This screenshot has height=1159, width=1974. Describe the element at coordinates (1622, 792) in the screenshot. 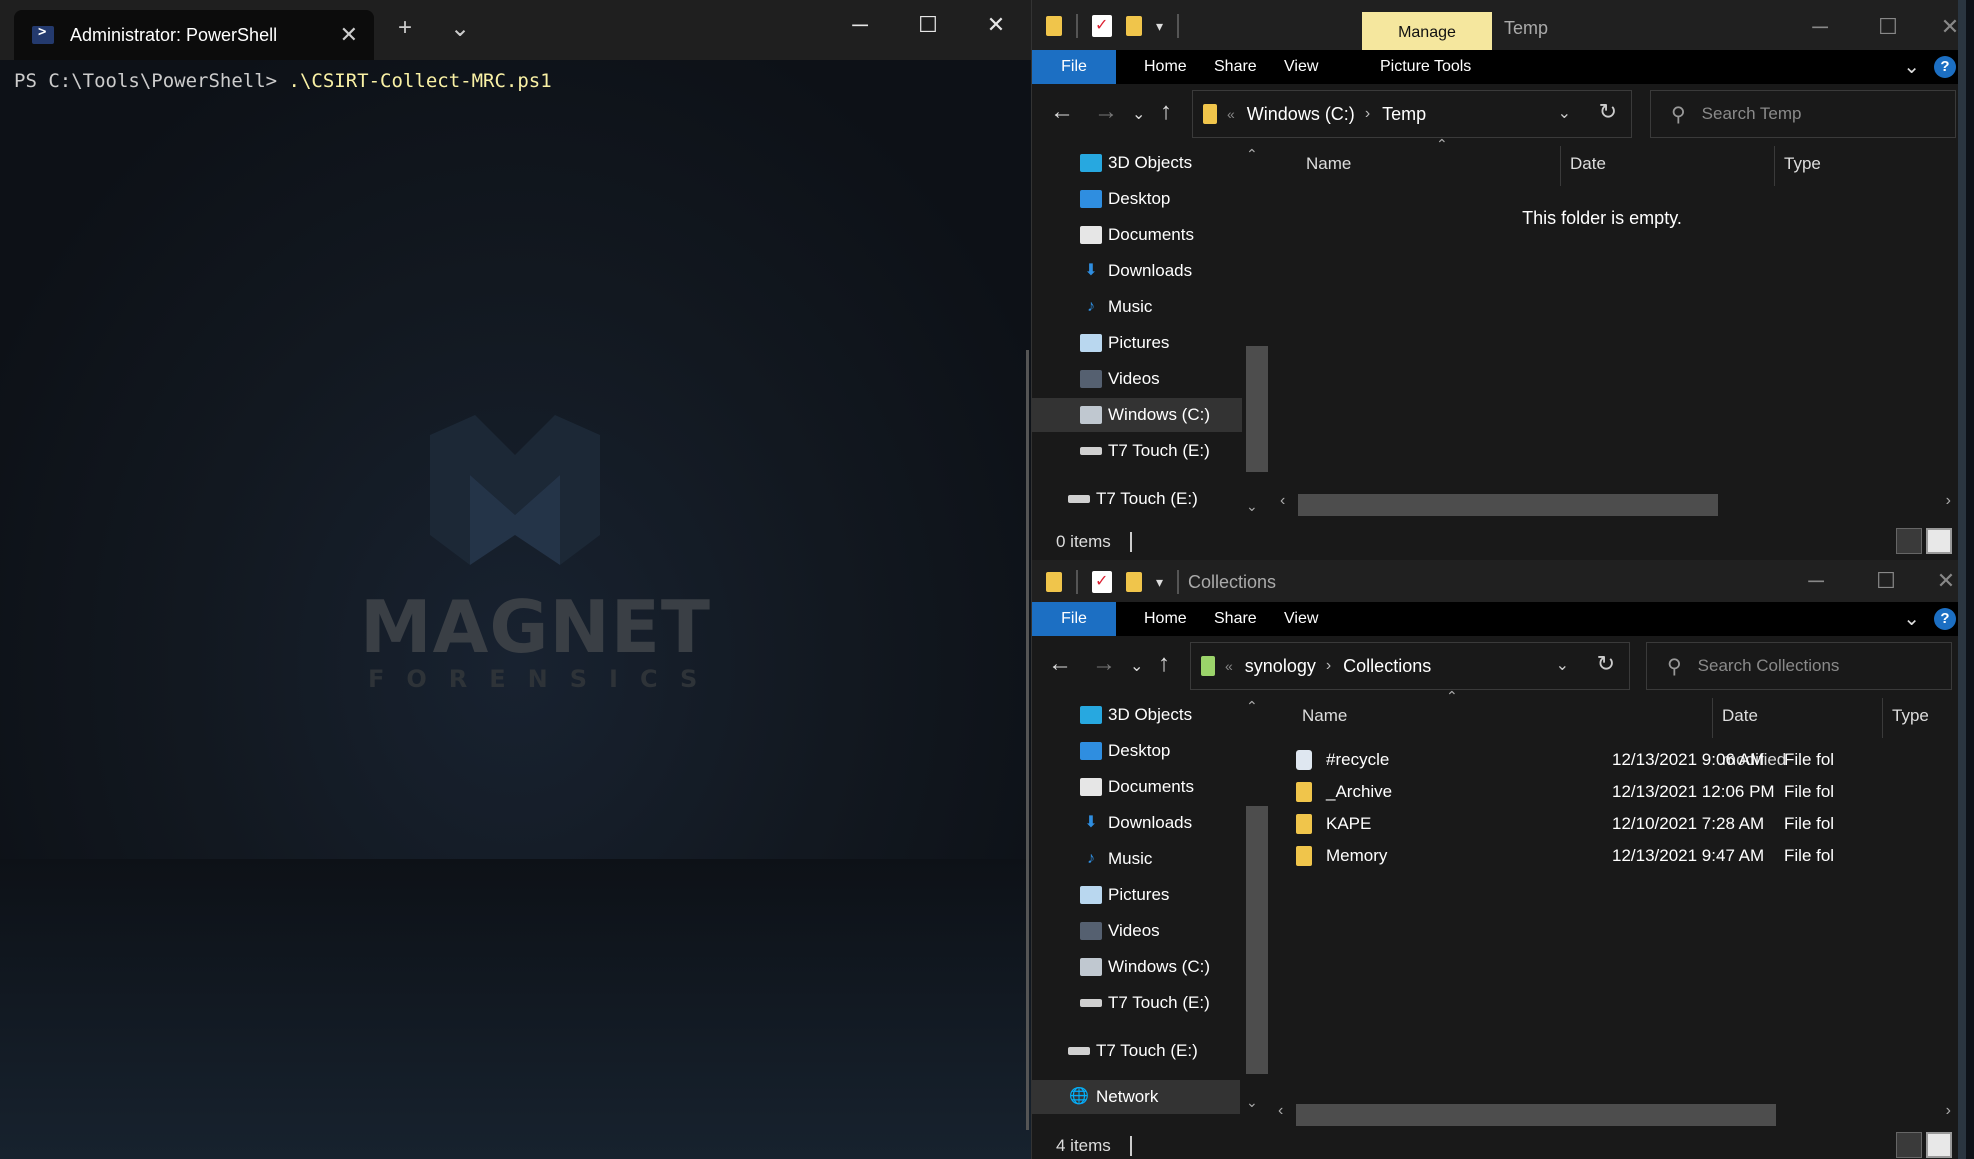

I see `file-row: _Archive 12/13/2021 12:06 PM File fol` at that location.